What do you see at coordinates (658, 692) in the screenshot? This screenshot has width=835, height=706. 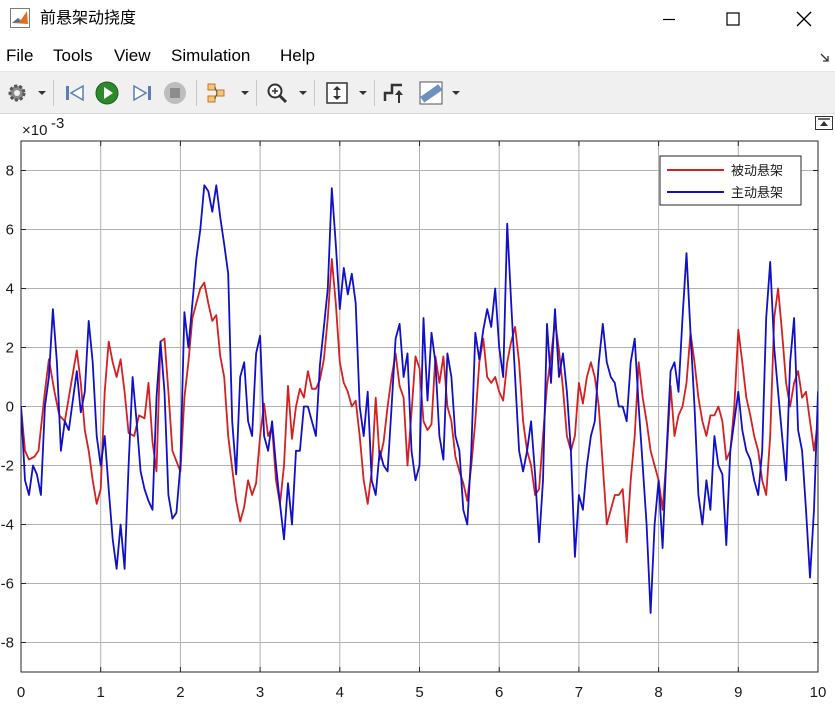 I see `x-tick-label: 8` at bounding box center [658, 692].